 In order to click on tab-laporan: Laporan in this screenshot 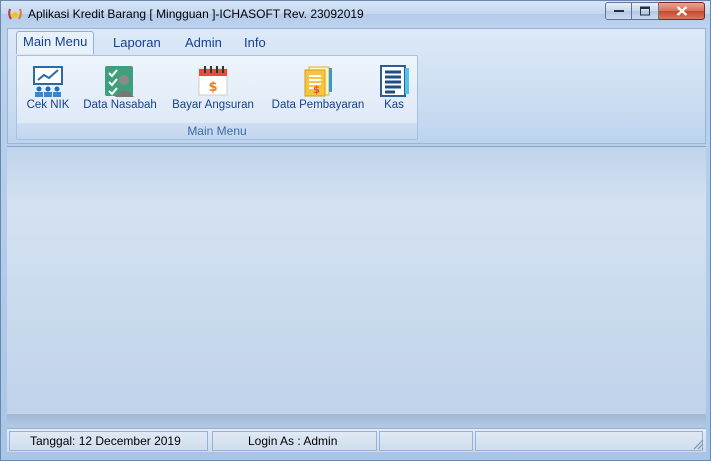, I will do `click(137, 43)`.